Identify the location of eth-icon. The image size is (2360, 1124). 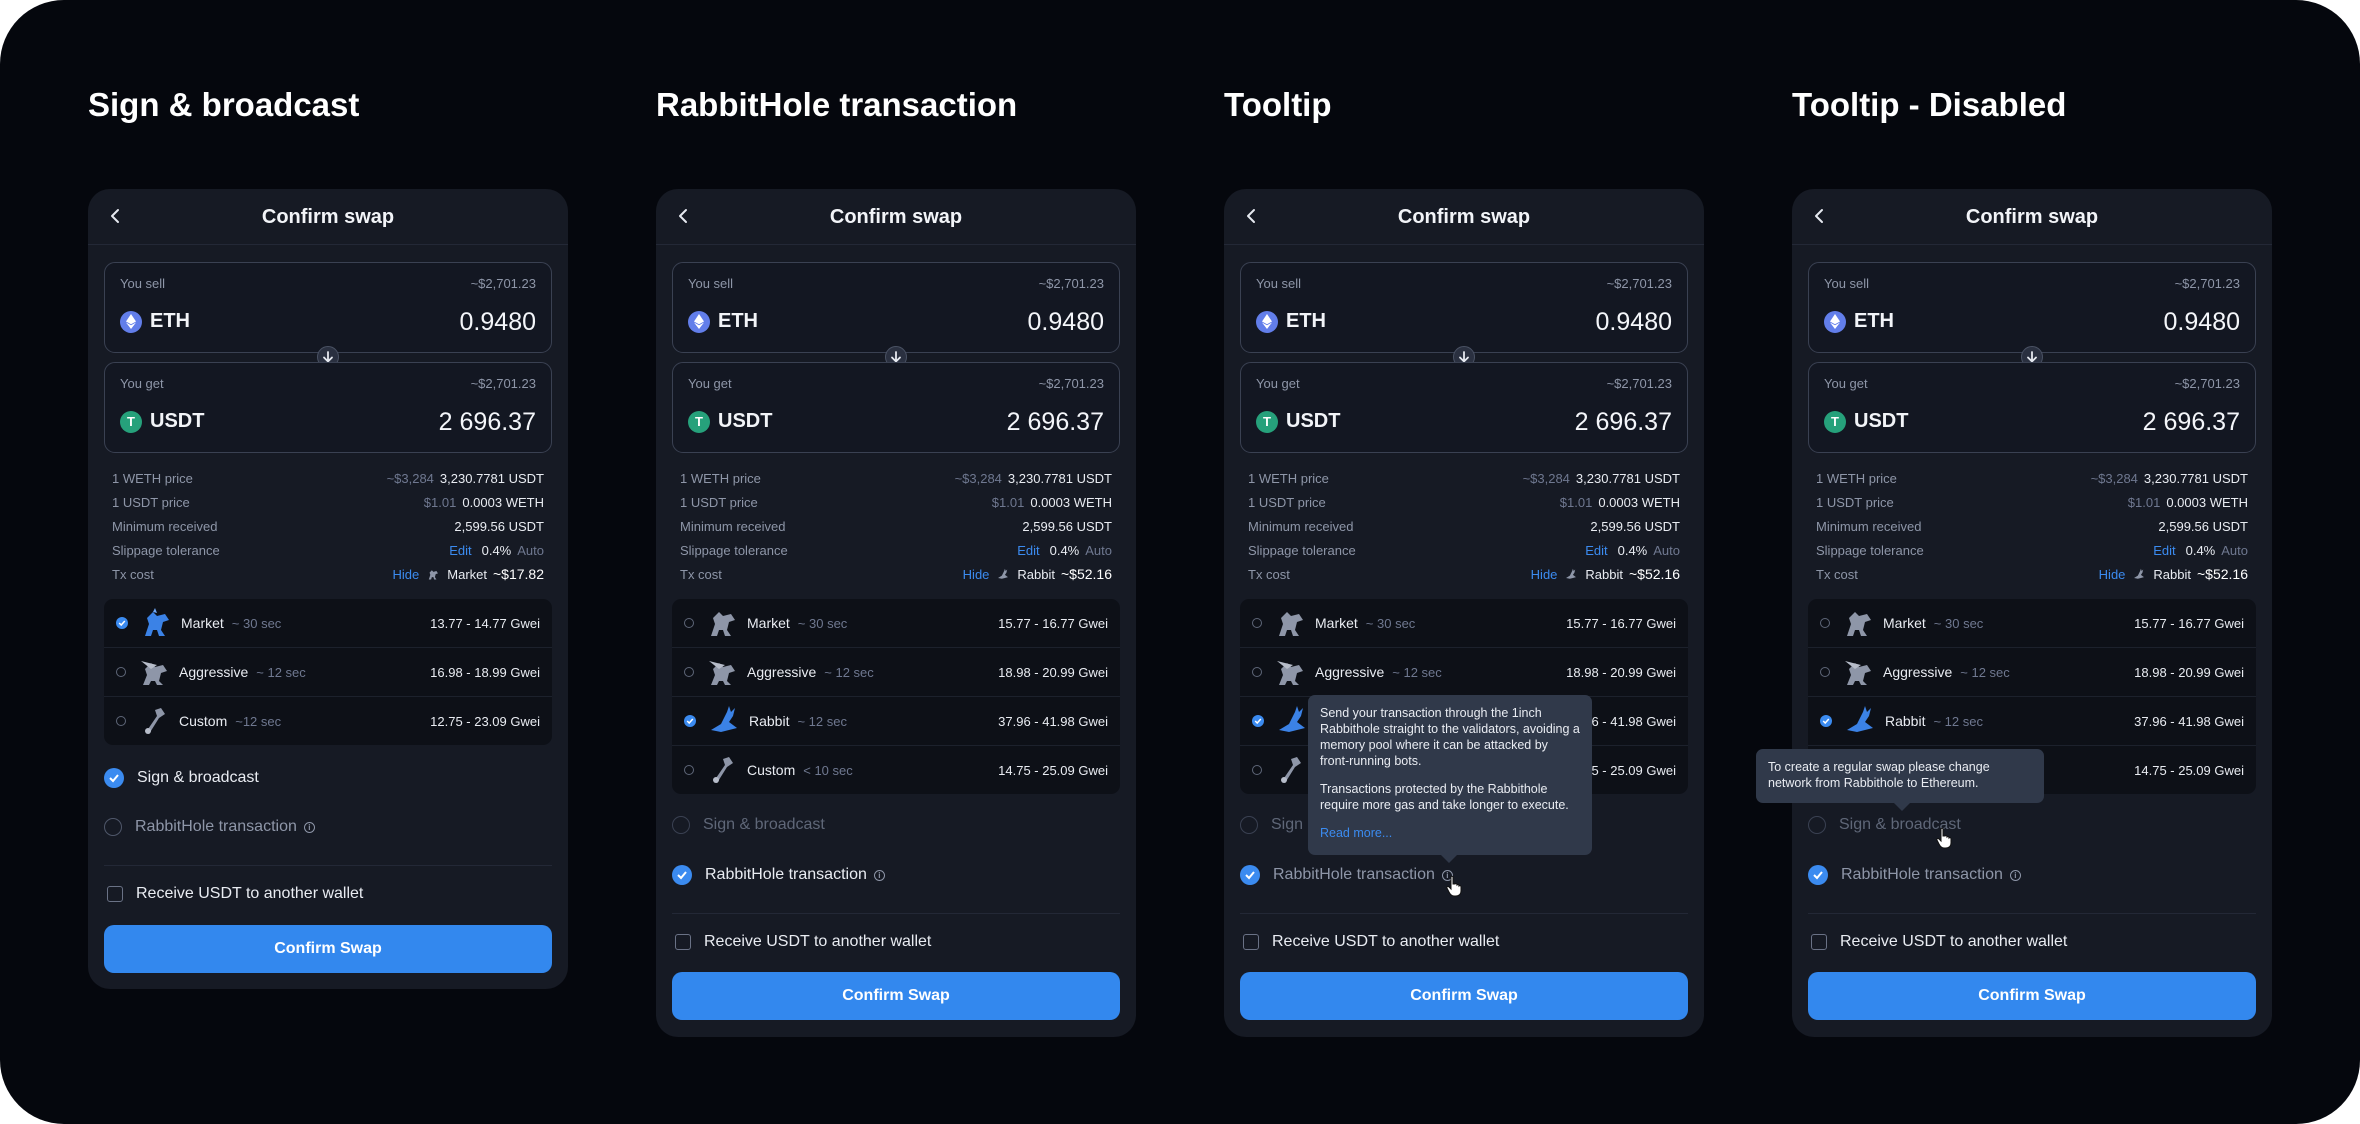
(699, 321).